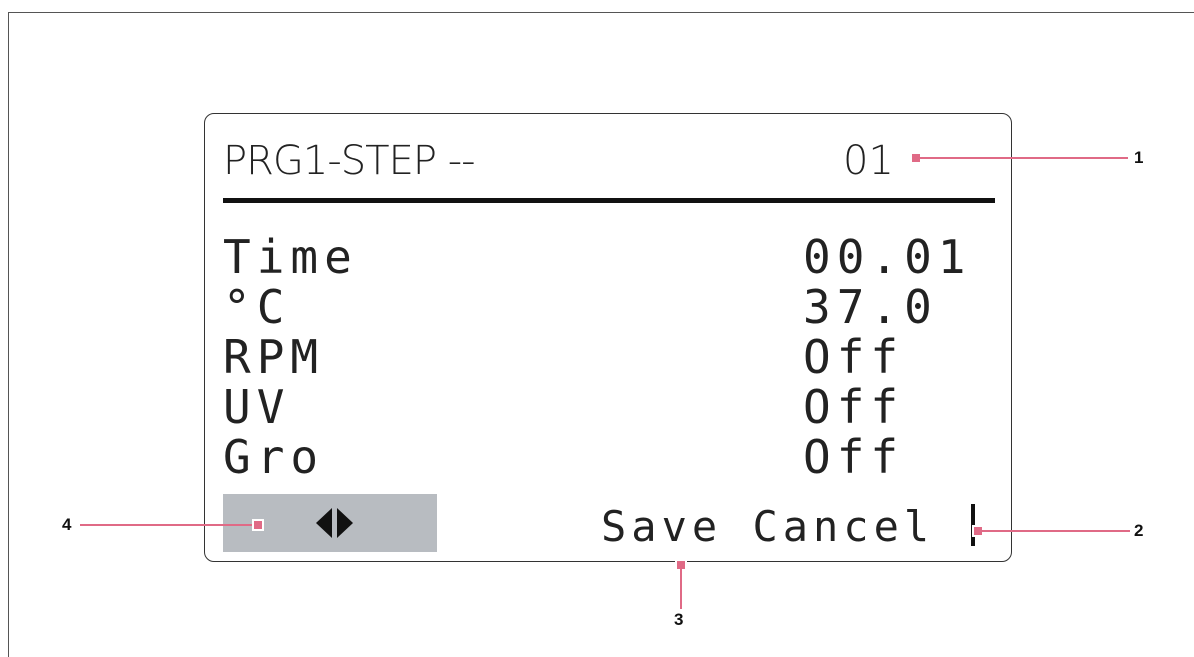 This screenshot has width=1194, height=657. I want to click on callout-1-line, so click(1024, 158).